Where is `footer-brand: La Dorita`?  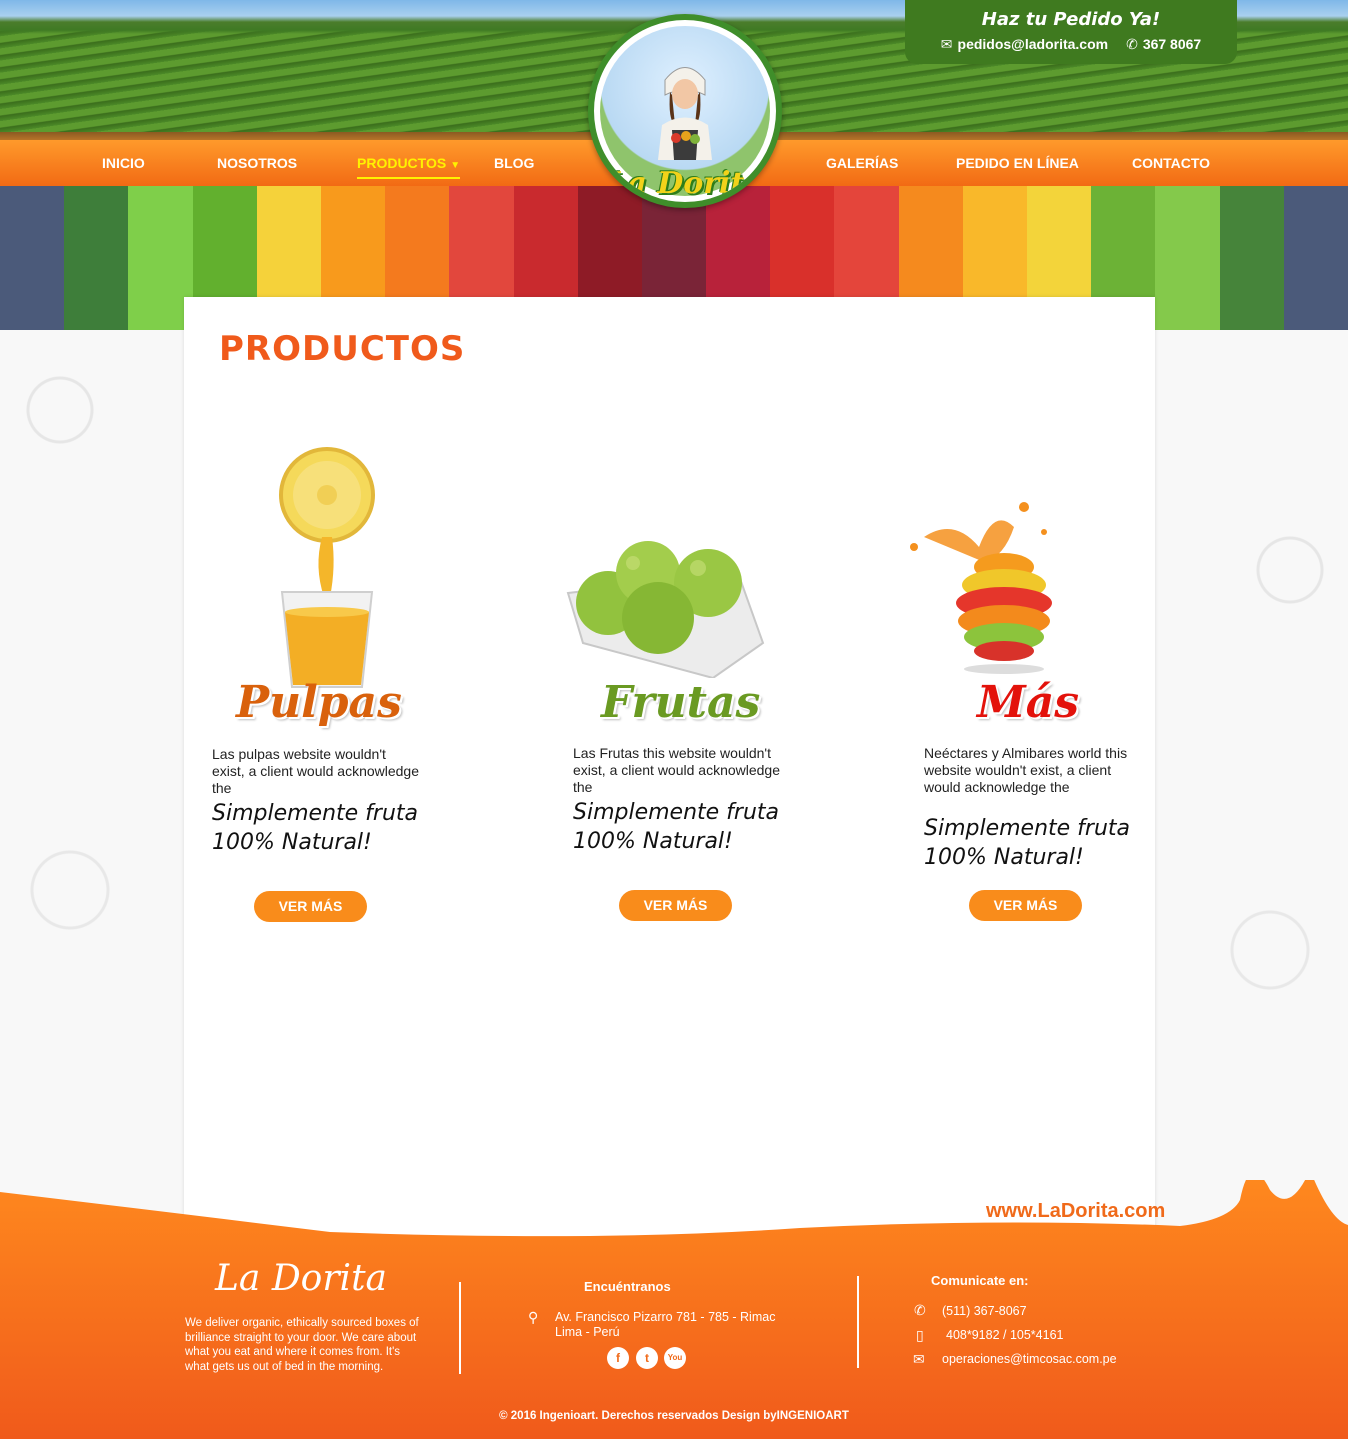 footer-brand: La Dorita is located at coordinates (301, 1278).